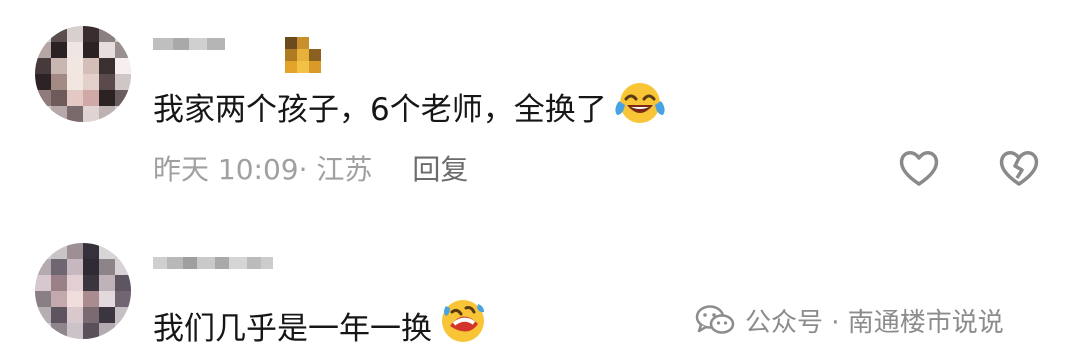 Image resolution: width=1080 pixels, height=363 pixels. I want to click on laughing-tears-emoji-icon, so click(640, 106).